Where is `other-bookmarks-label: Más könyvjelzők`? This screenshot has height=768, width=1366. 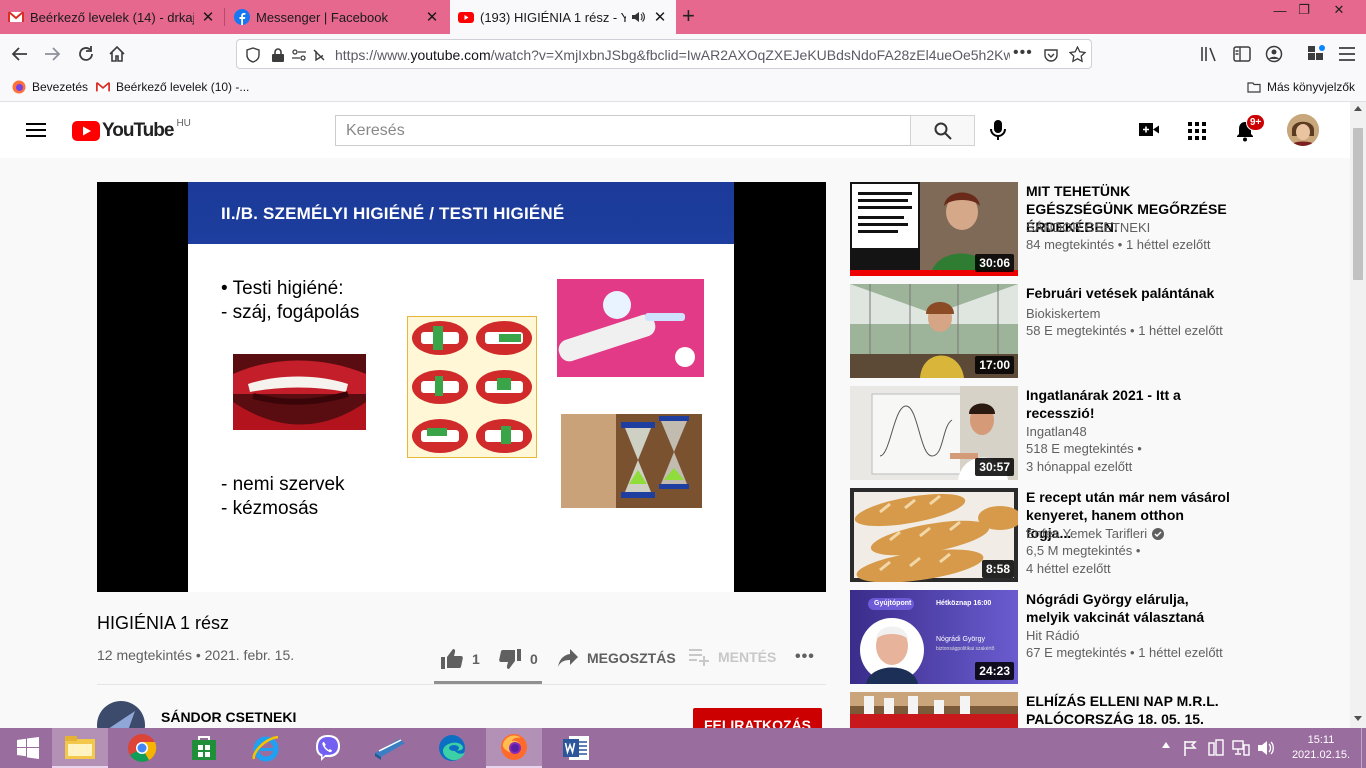
other-bookmarks-label: Más könyvjelzők is located at coordinates (1311, 87).